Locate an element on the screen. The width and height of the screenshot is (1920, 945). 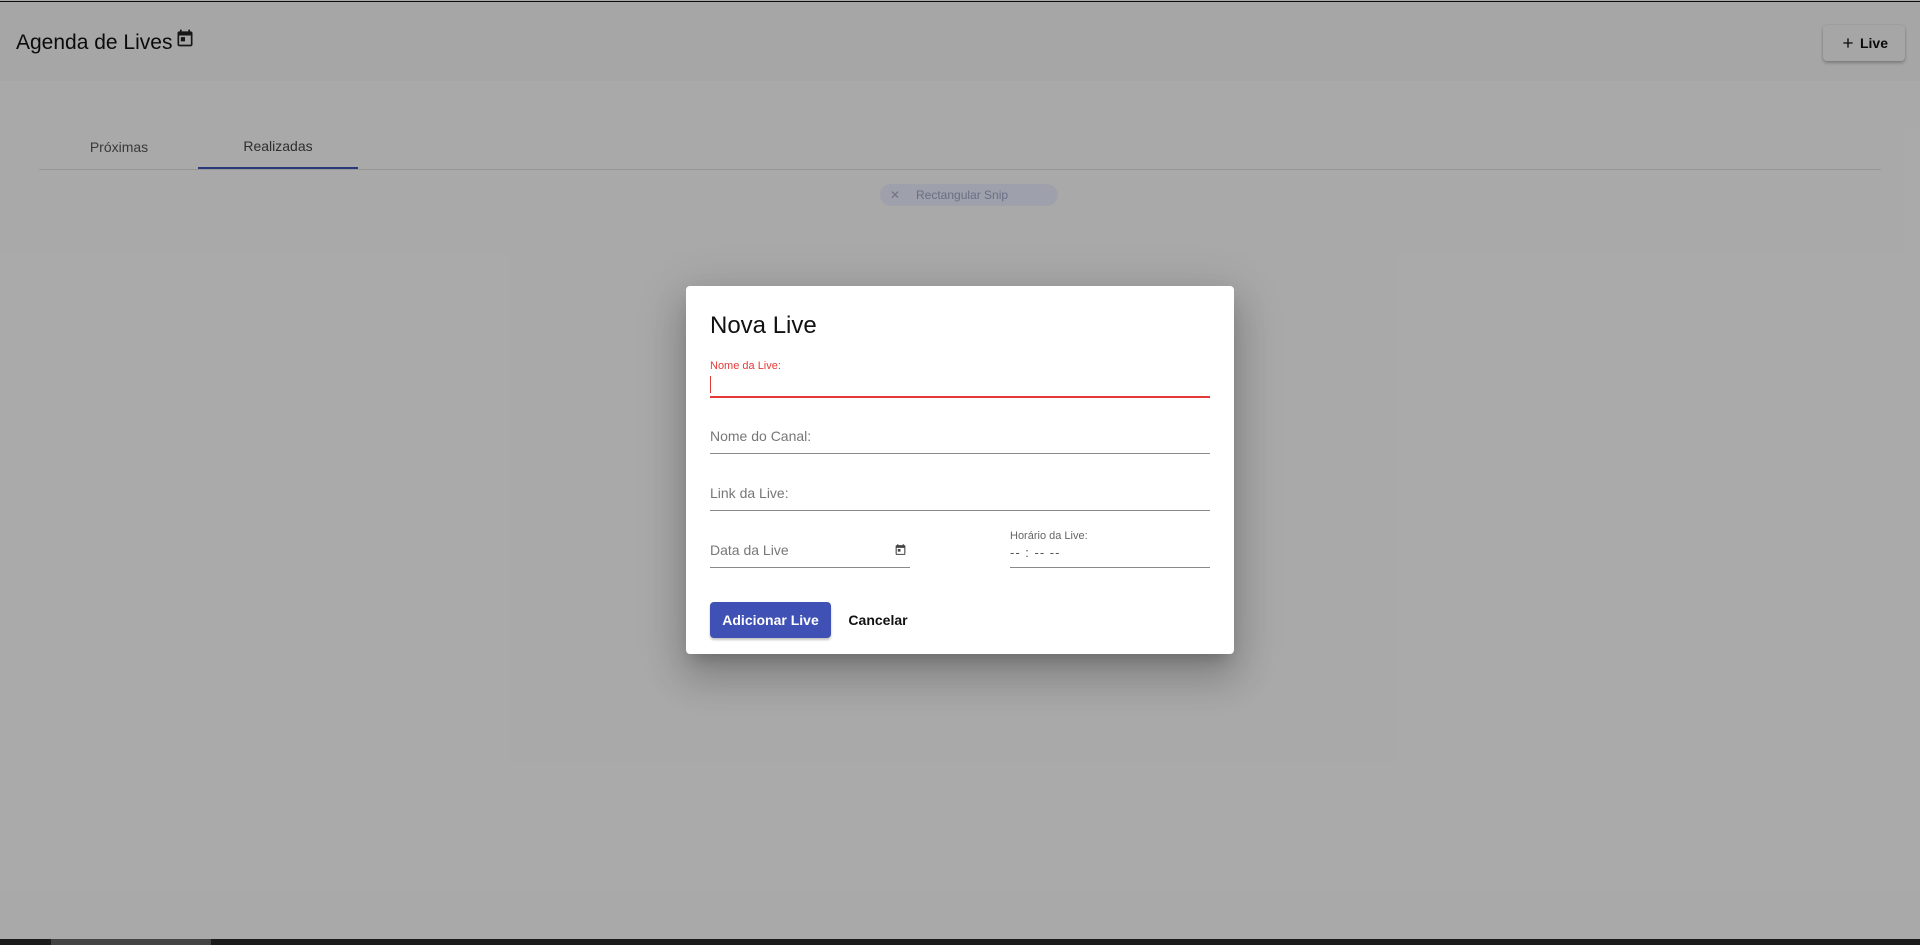
adicionar-live-button: Adicionar Live is located at coordinates (770, 620).